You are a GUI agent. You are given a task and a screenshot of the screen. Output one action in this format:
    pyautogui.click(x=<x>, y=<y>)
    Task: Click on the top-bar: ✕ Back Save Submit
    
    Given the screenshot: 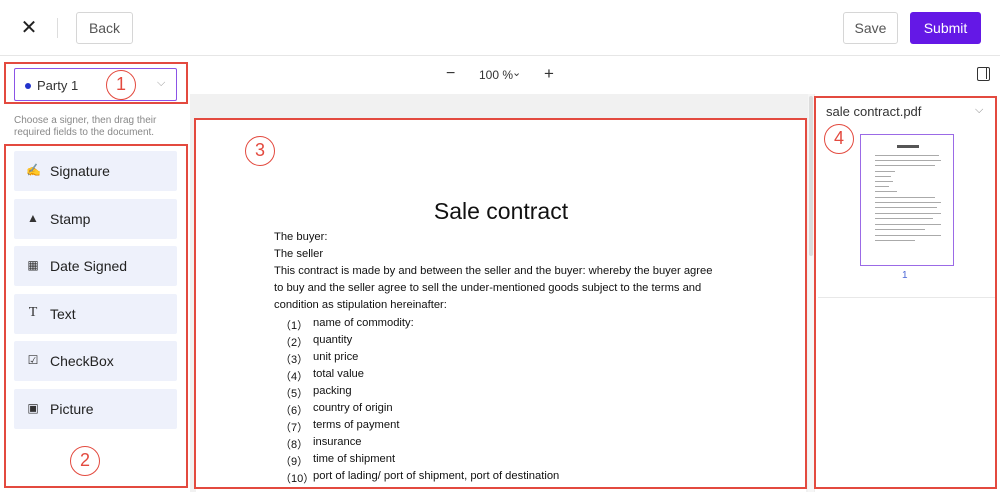 What is the action you would take?
    pyautogui.click(x=500, y=28)
    